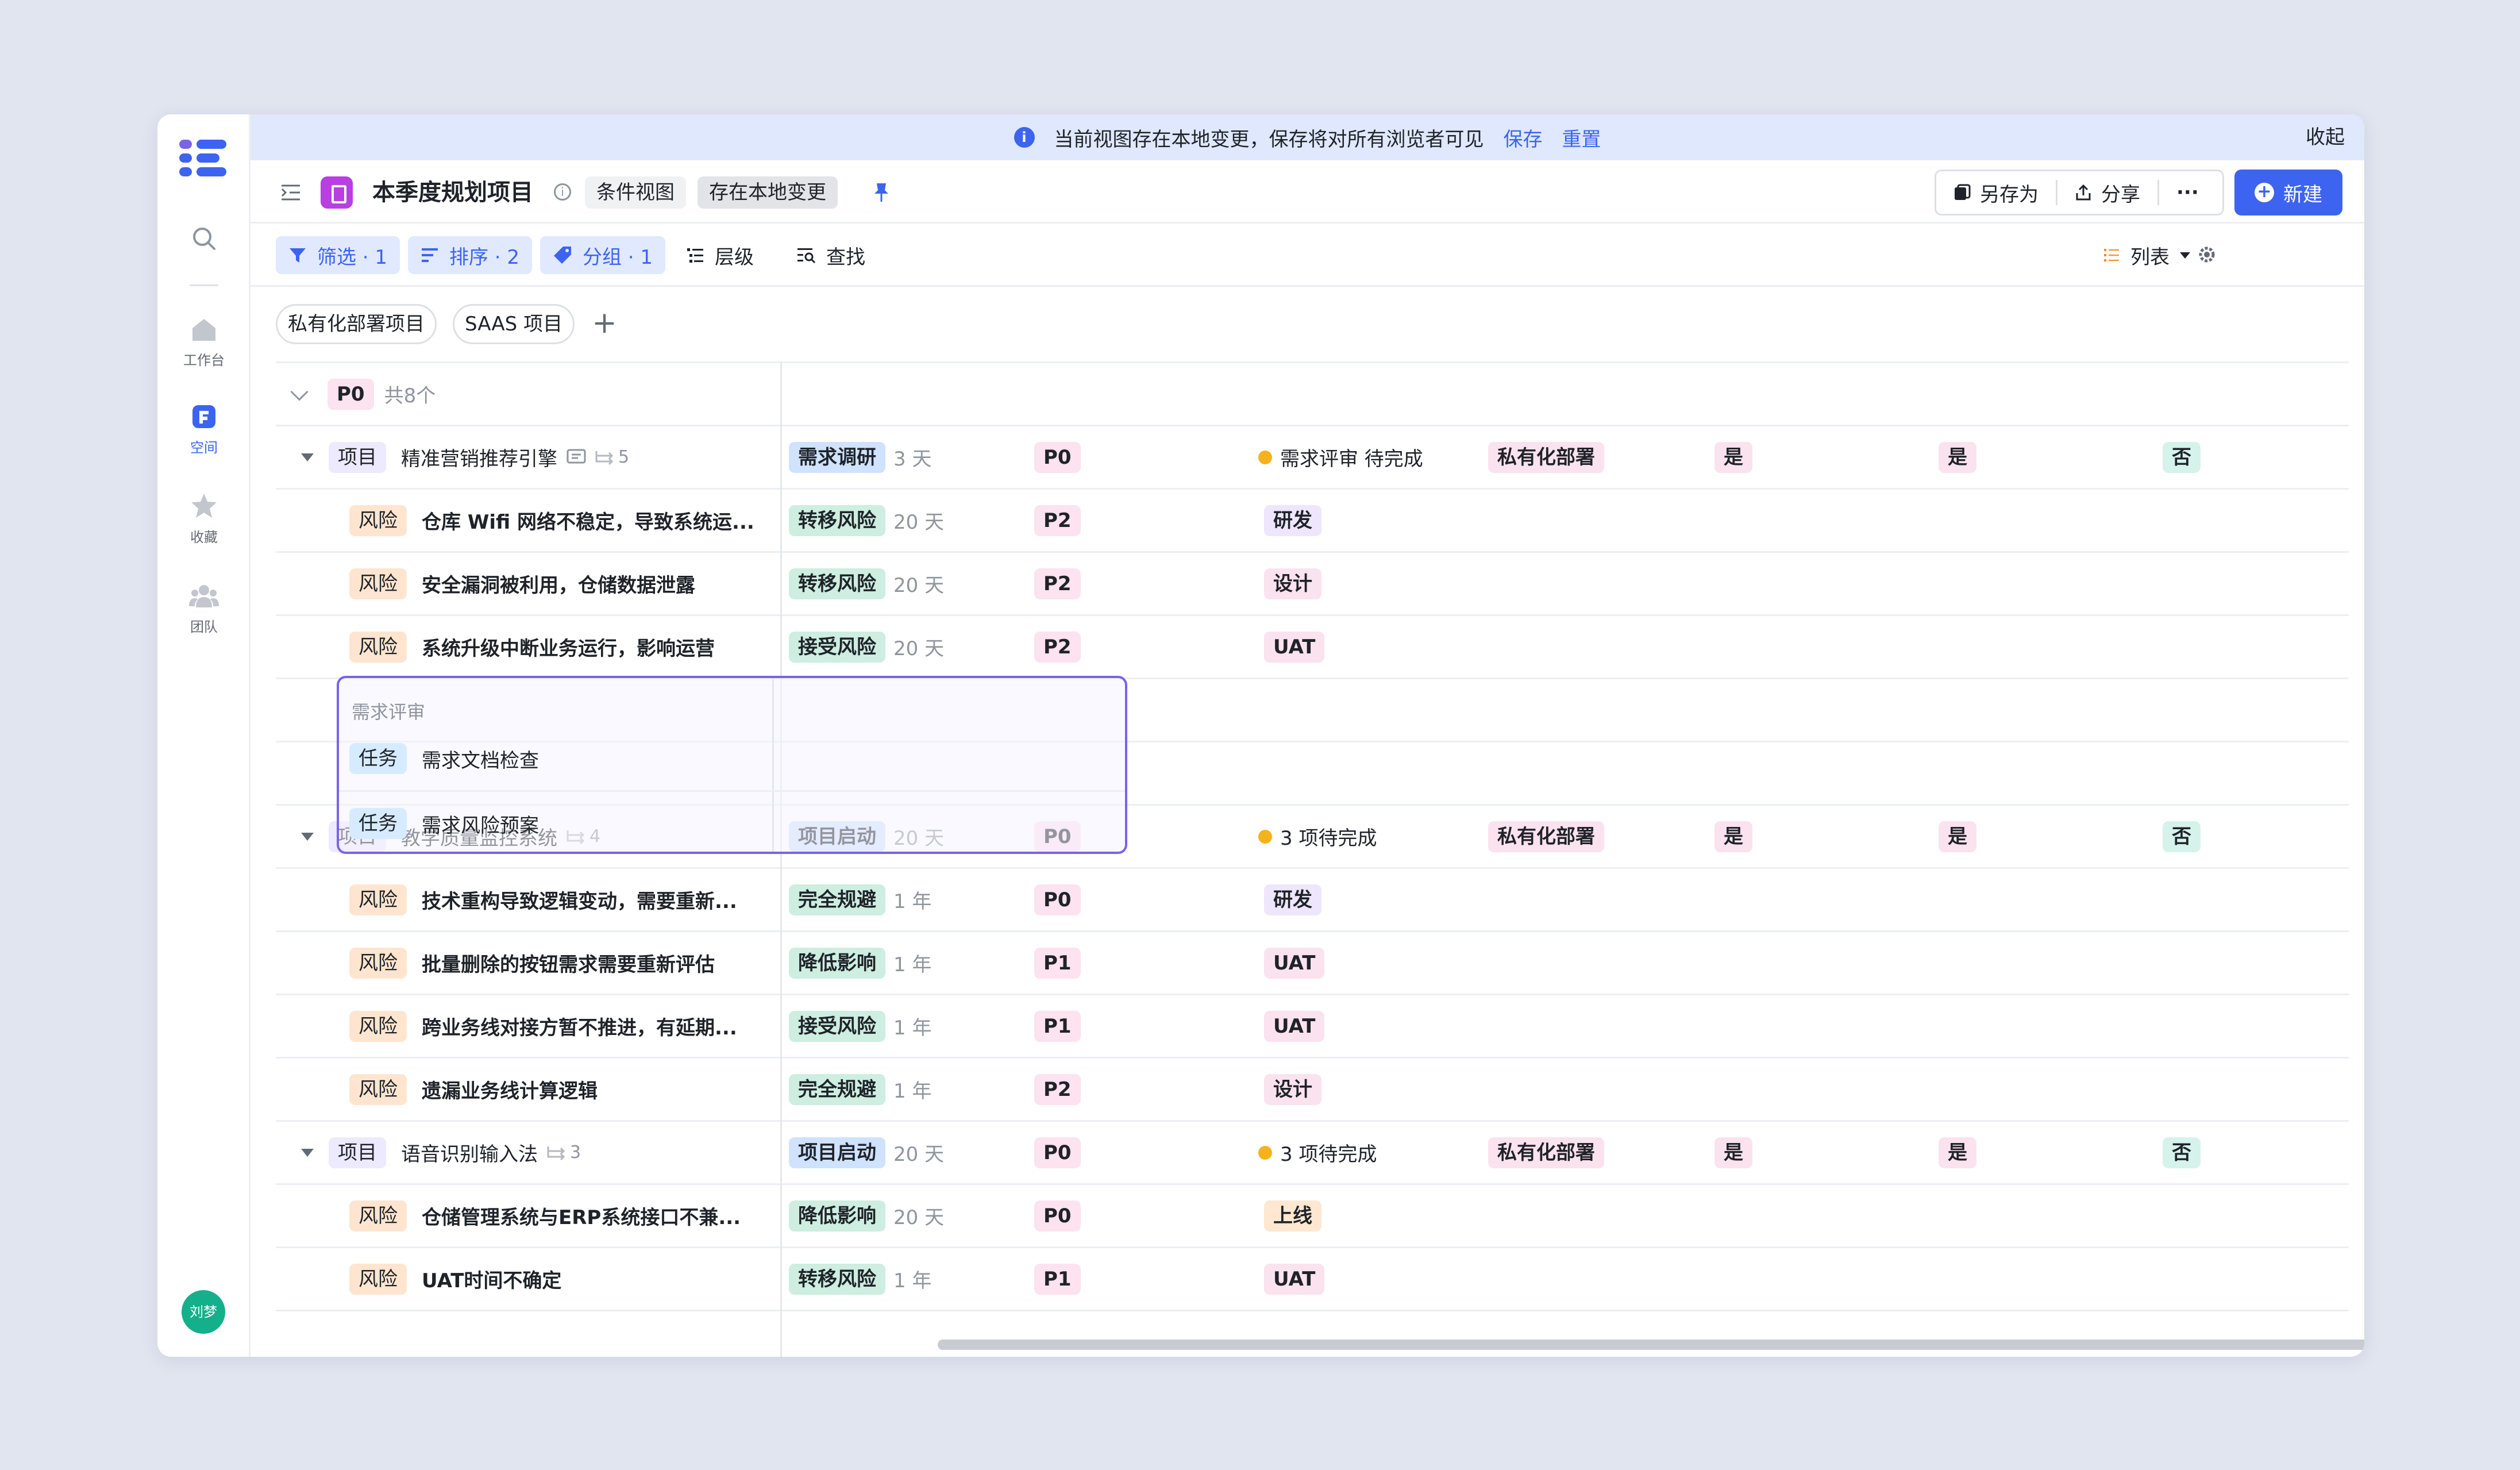 Image resolution: width=2520 pixels, height=1470 pixels. I want to click on phase-tag: 上线, so click(1292, 1216).